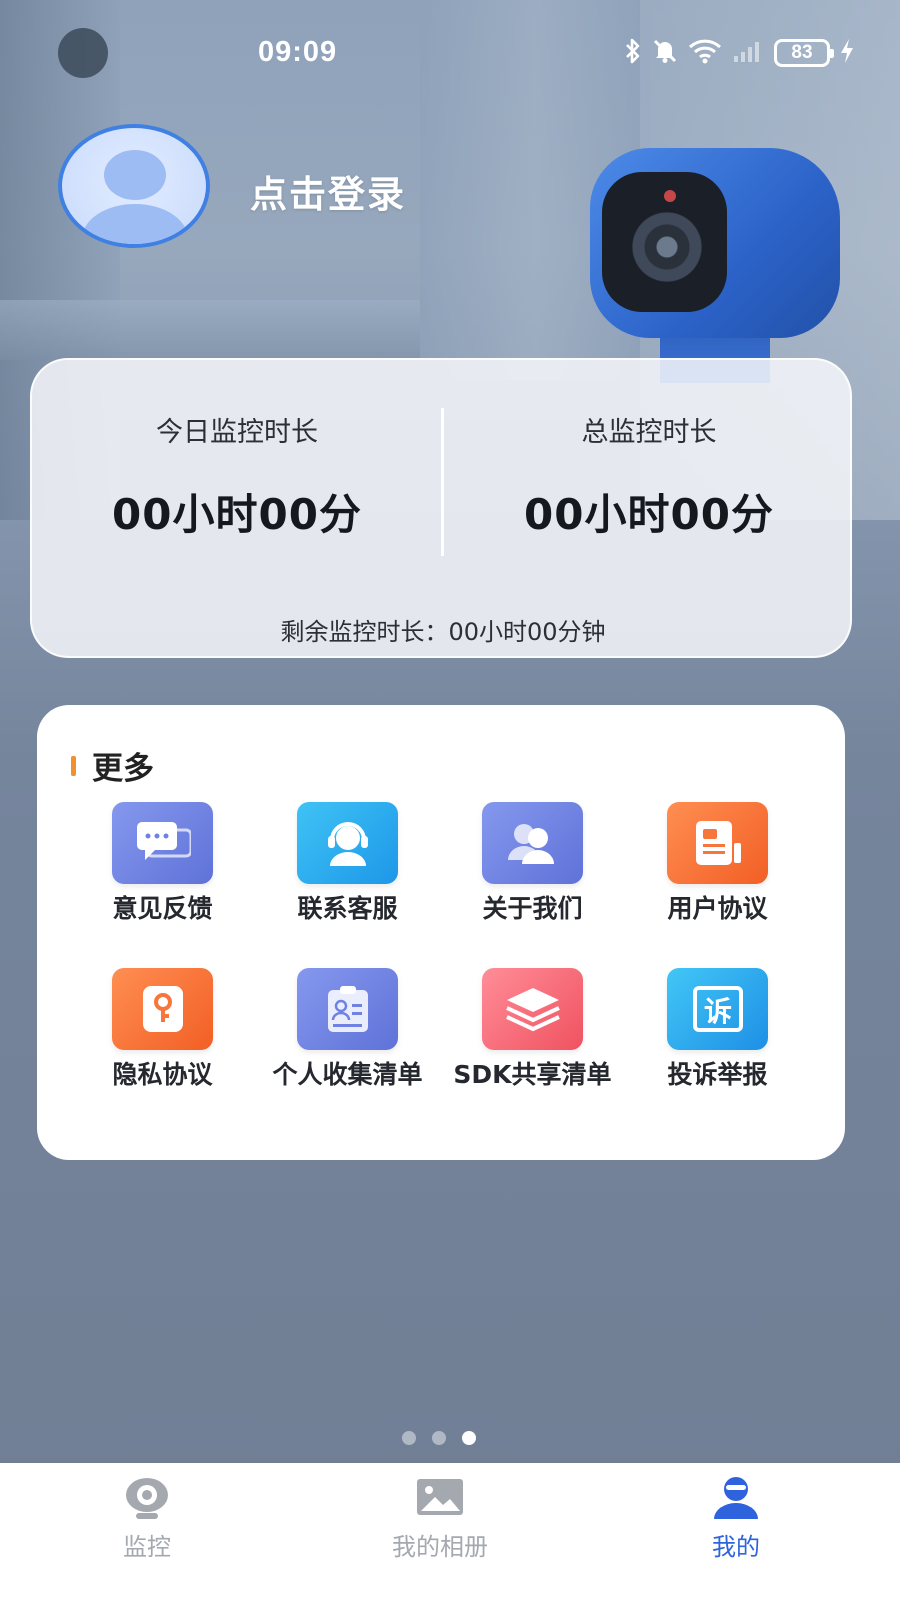  I want to click on bottom-nav: 监控 我的相册 我的, so click(450, 1531).